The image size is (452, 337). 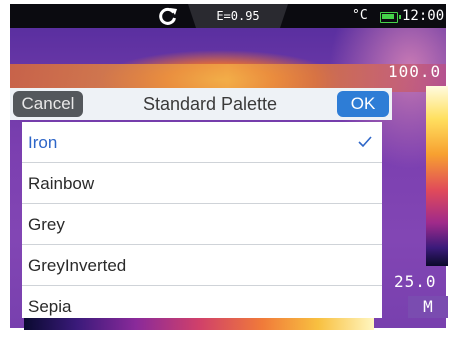 What do you see at coordinates (202, 142) in the screenshot?
I see `palette-item-iron: Iron` at bounding box center [202, 142].